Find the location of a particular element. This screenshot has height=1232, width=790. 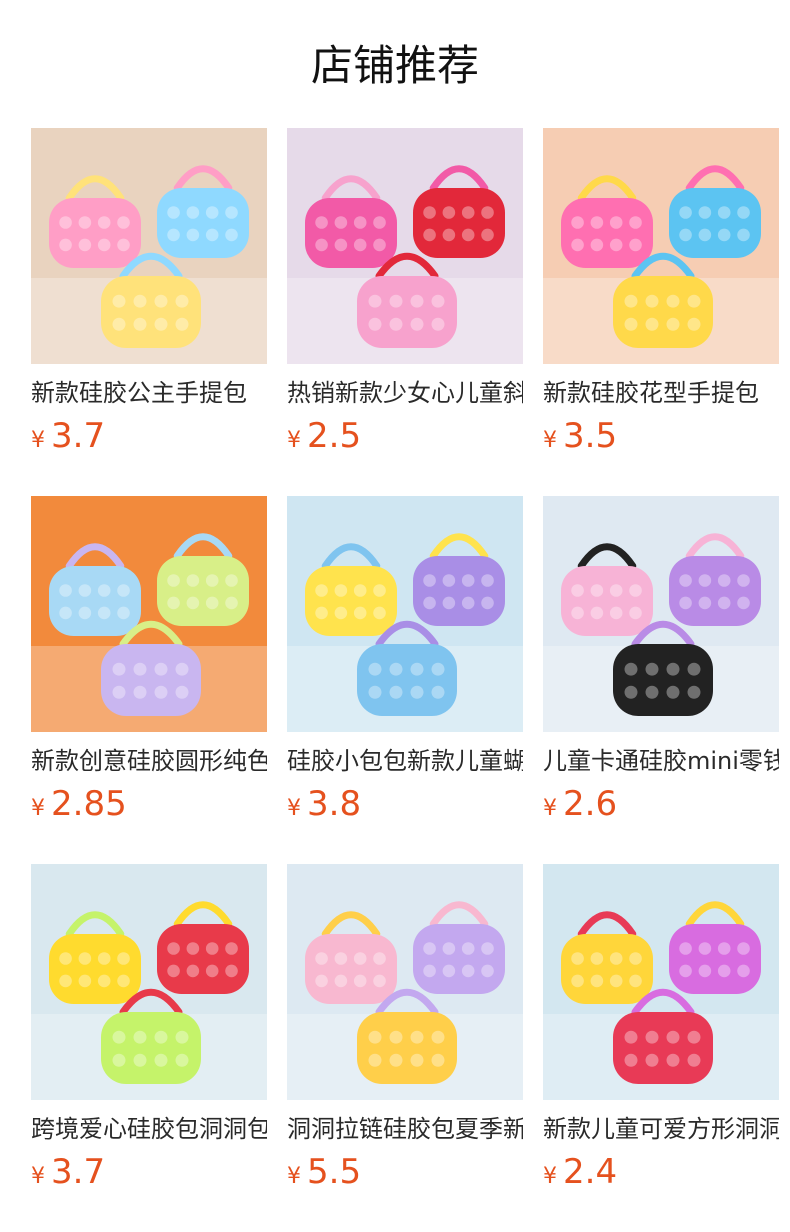

product-name: 新款儿童可爱方形洞洞包 is located at coordinates (661, 1129).